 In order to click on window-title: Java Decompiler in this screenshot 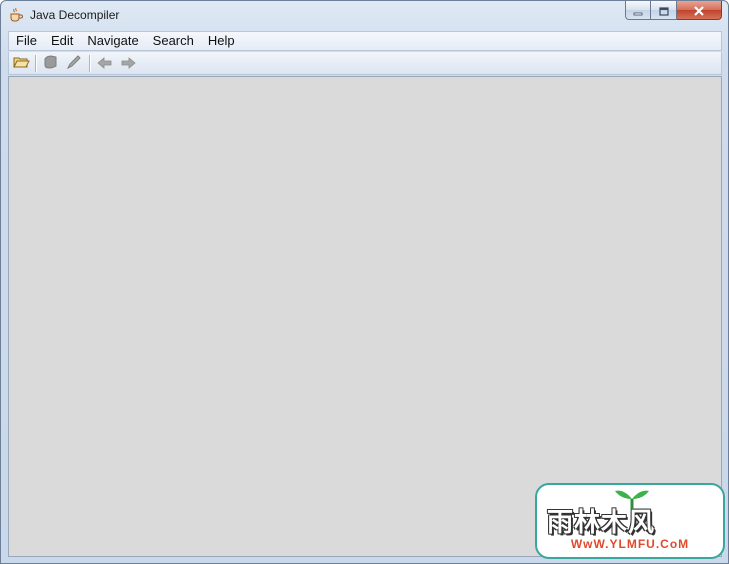, I will do `click(75, 15)`.